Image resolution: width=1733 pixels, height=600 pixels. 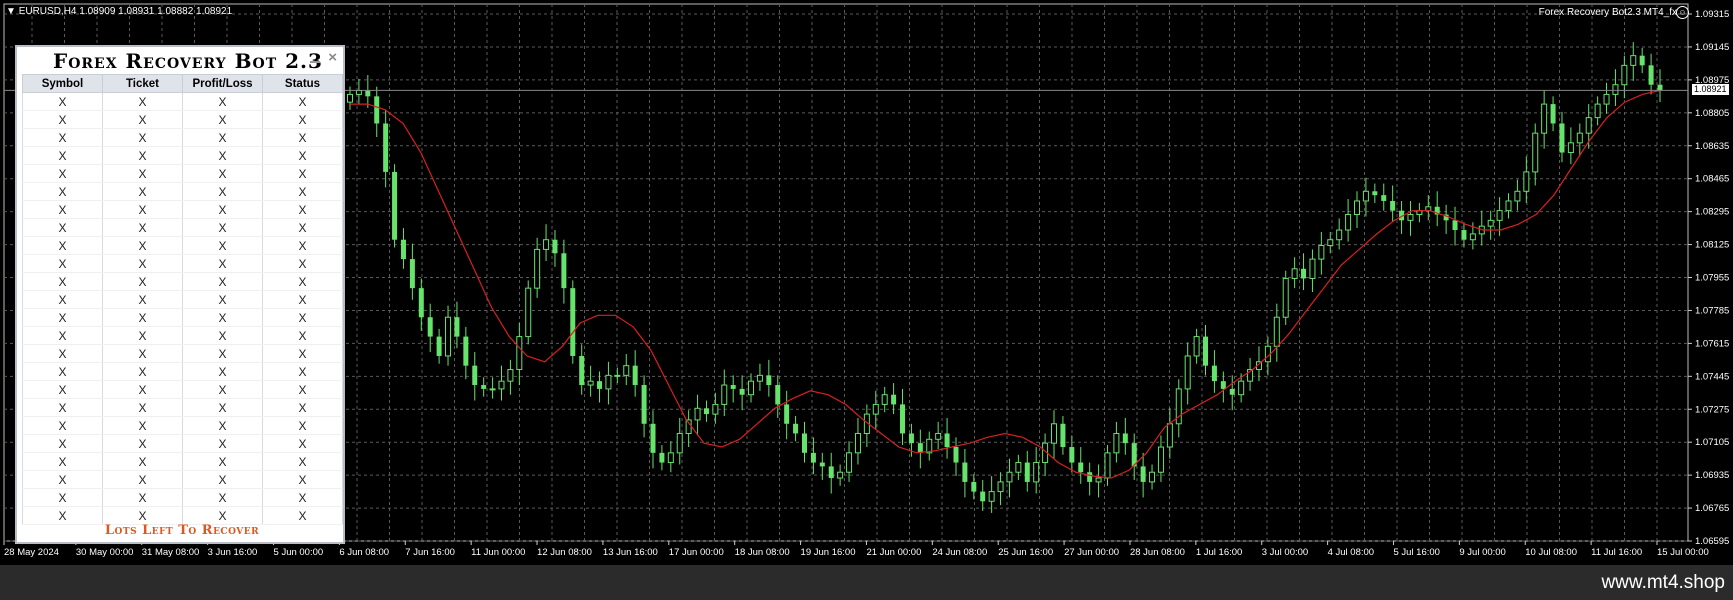 I want to click on x-tick-label: 28 Jun 08:00, so click(x=1157, y=552).